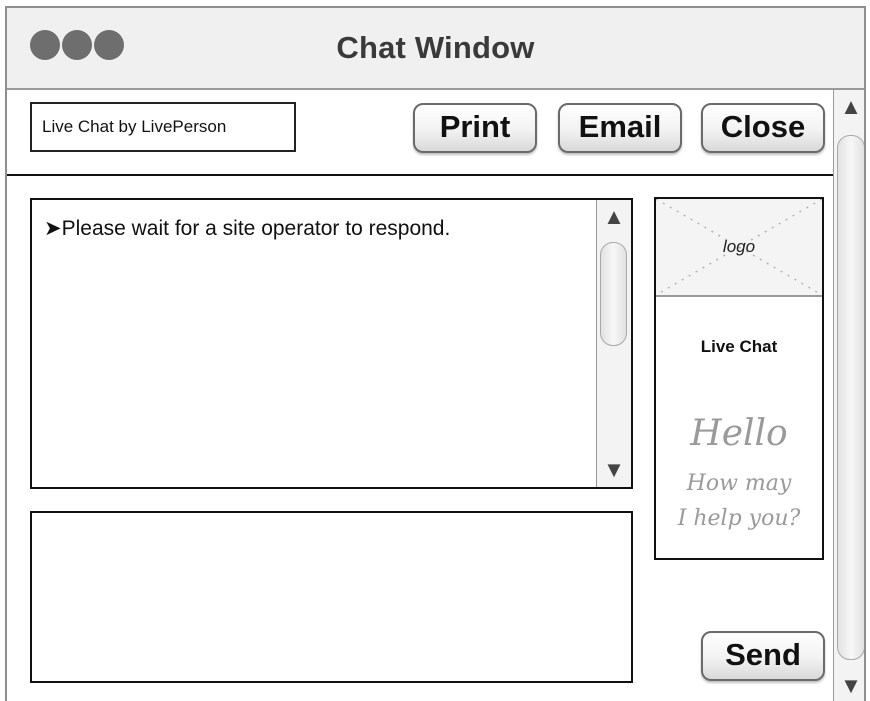 The width and height of the screenshot is (870, 701). What do you see at coordinates (420, 175) in the screenshot?
I see `header-divider` at bounding box center [420, 175].